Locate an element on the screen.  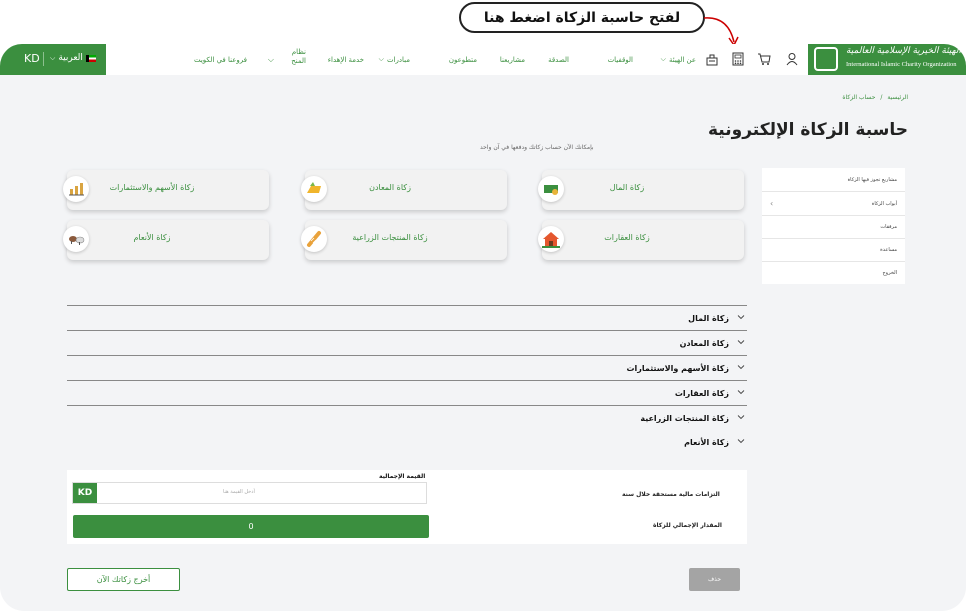
total-value-label: القيمة الإجمالية is located at coordinates (402, 476).